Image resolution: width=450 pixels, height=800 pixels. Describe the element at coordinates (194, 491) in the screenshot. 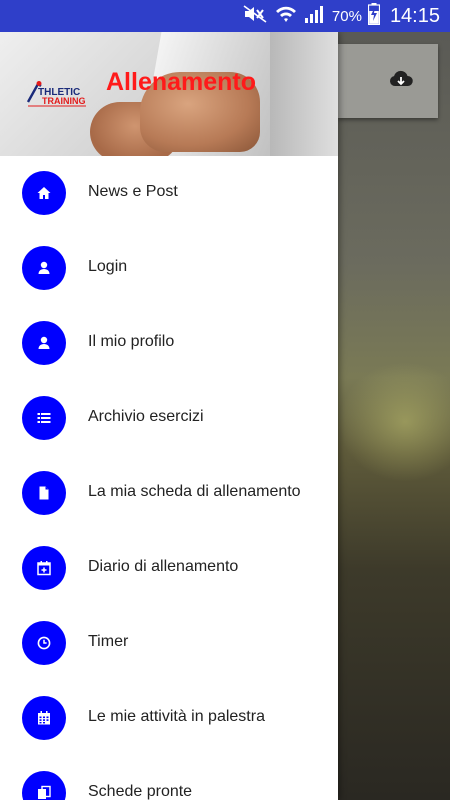

I see `menu-item-label: La mia scheda di allenamento` at that location.